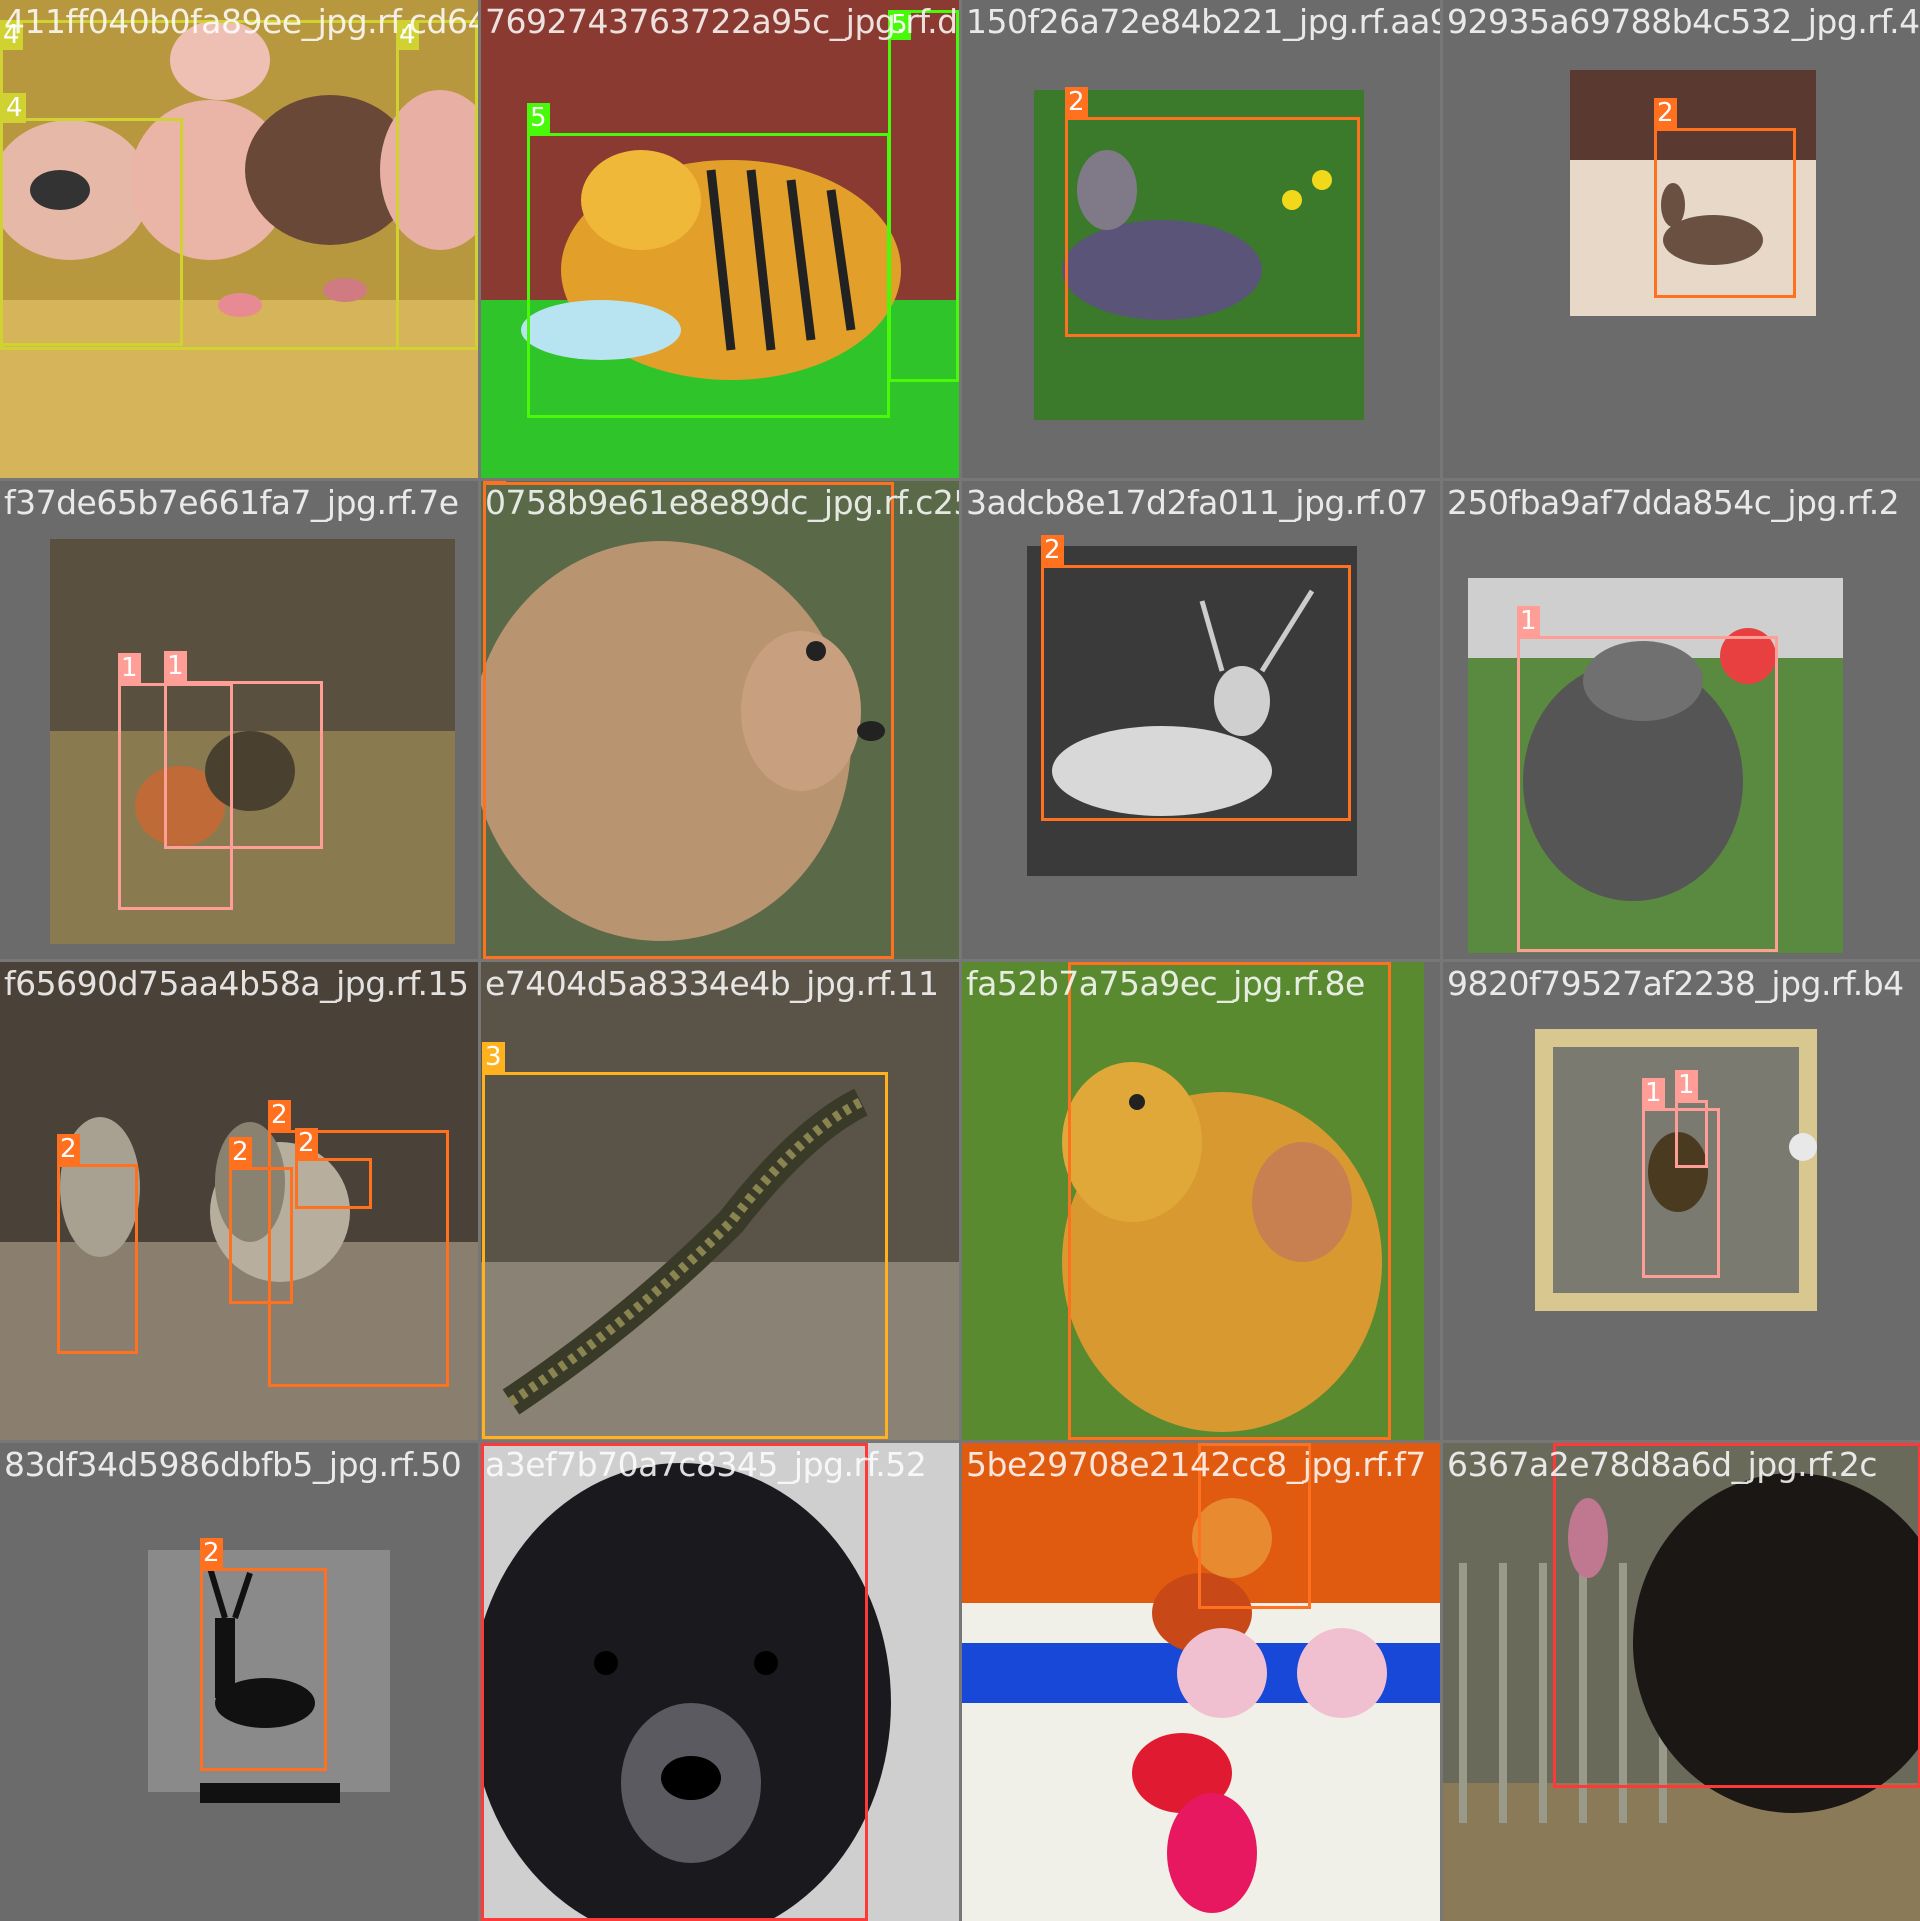 This screenshot has width=1920, height=1921. What do you see at coordinates (437, 185) in the screenshot?
I see `bbox-pig: 4` at bounding box center [437, 185].